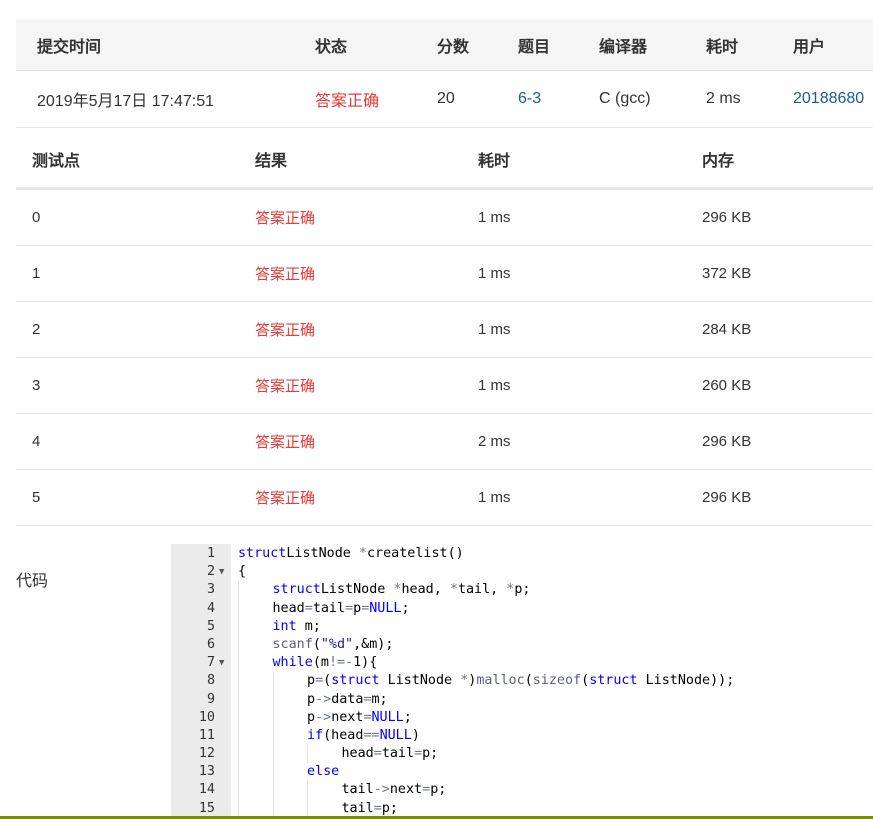 This screenshot has height=819, width=873. I want to click on testpoint-index: 2, so click(36, 329).